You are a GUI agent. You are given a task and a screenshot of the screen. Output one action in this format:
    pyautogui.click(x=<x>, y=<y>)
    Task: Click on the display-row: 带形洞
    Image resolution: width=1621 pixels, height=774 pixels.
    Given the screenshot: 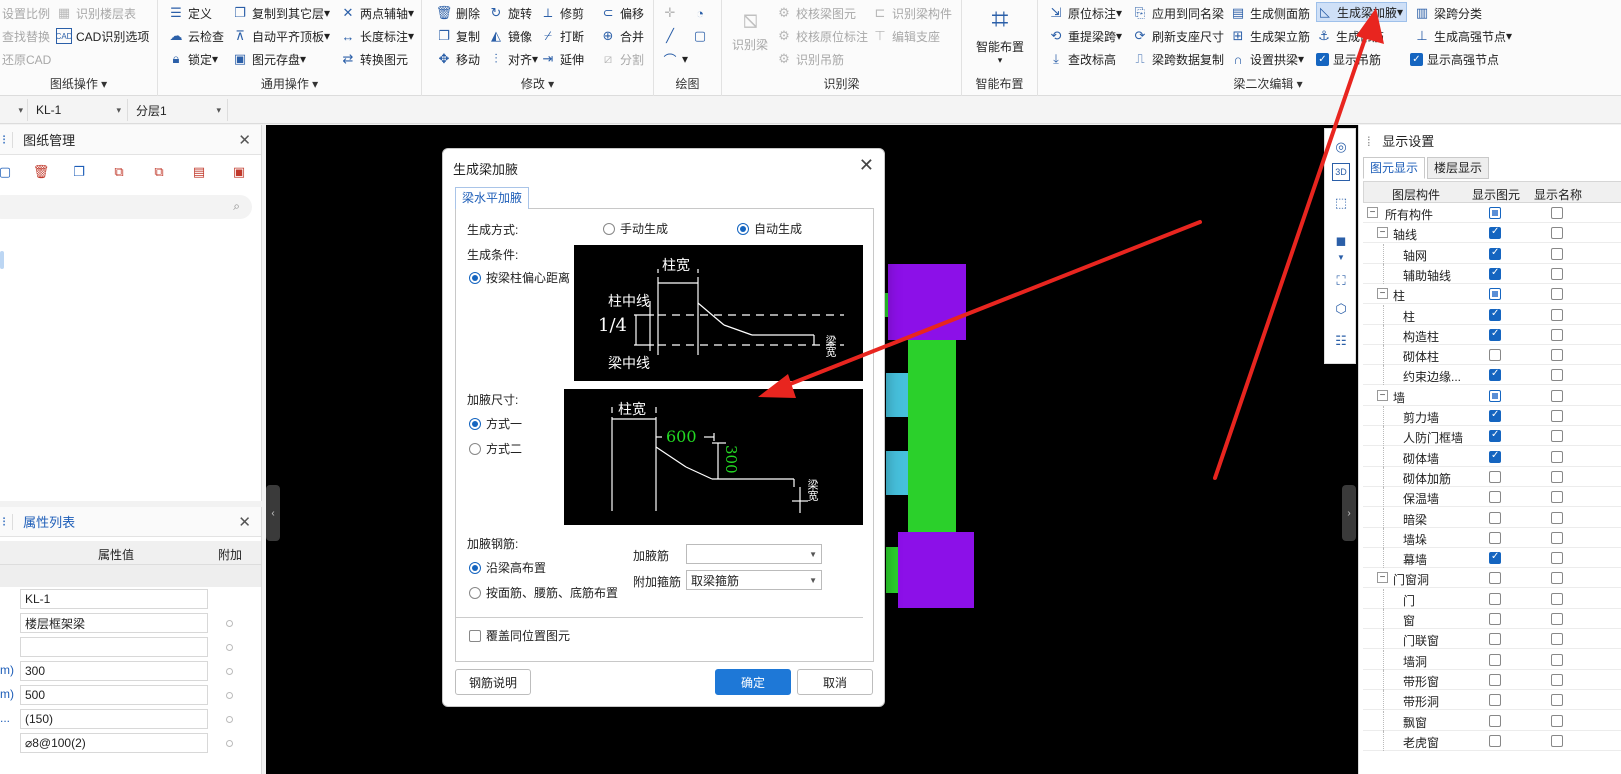 What is the action you would take?
    pyautogui.click(x=1492, y=700)
    